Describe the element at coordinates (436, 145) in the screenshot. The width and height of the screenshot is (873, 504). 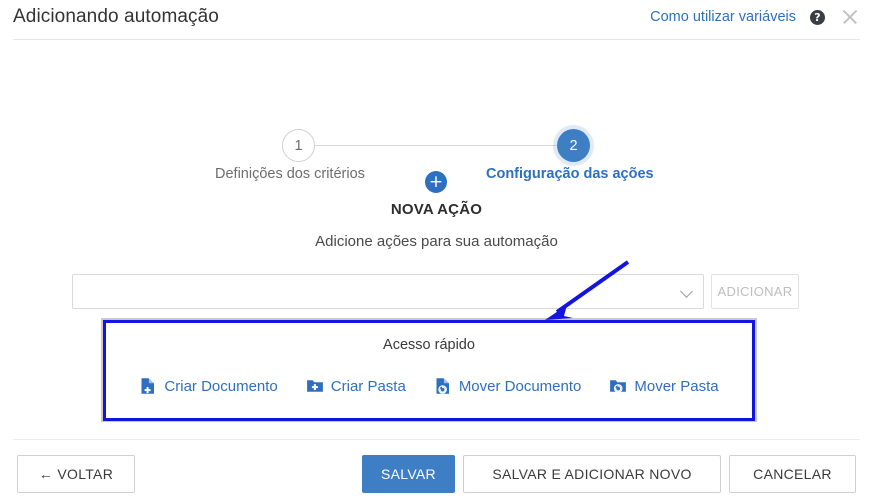
I see `stepper-connector` at that location.